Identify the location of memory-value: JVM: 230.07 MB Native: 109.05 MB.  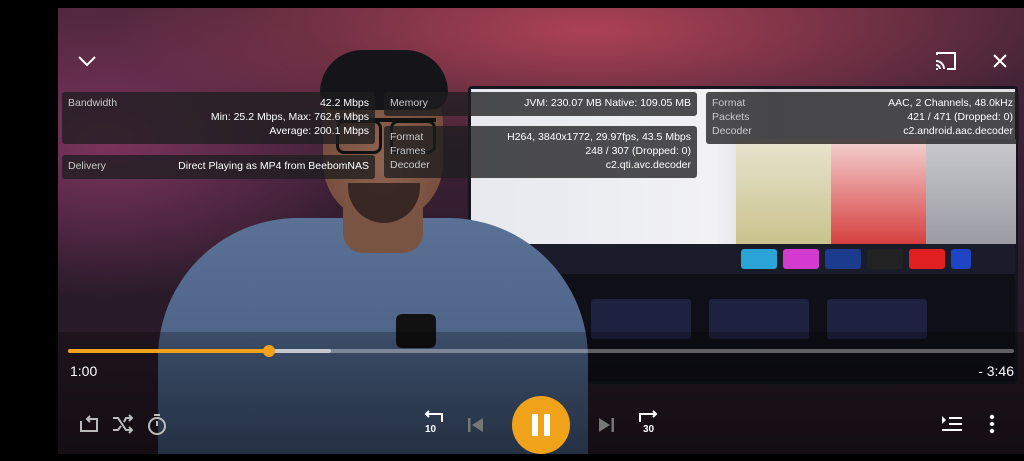
(607, 103).